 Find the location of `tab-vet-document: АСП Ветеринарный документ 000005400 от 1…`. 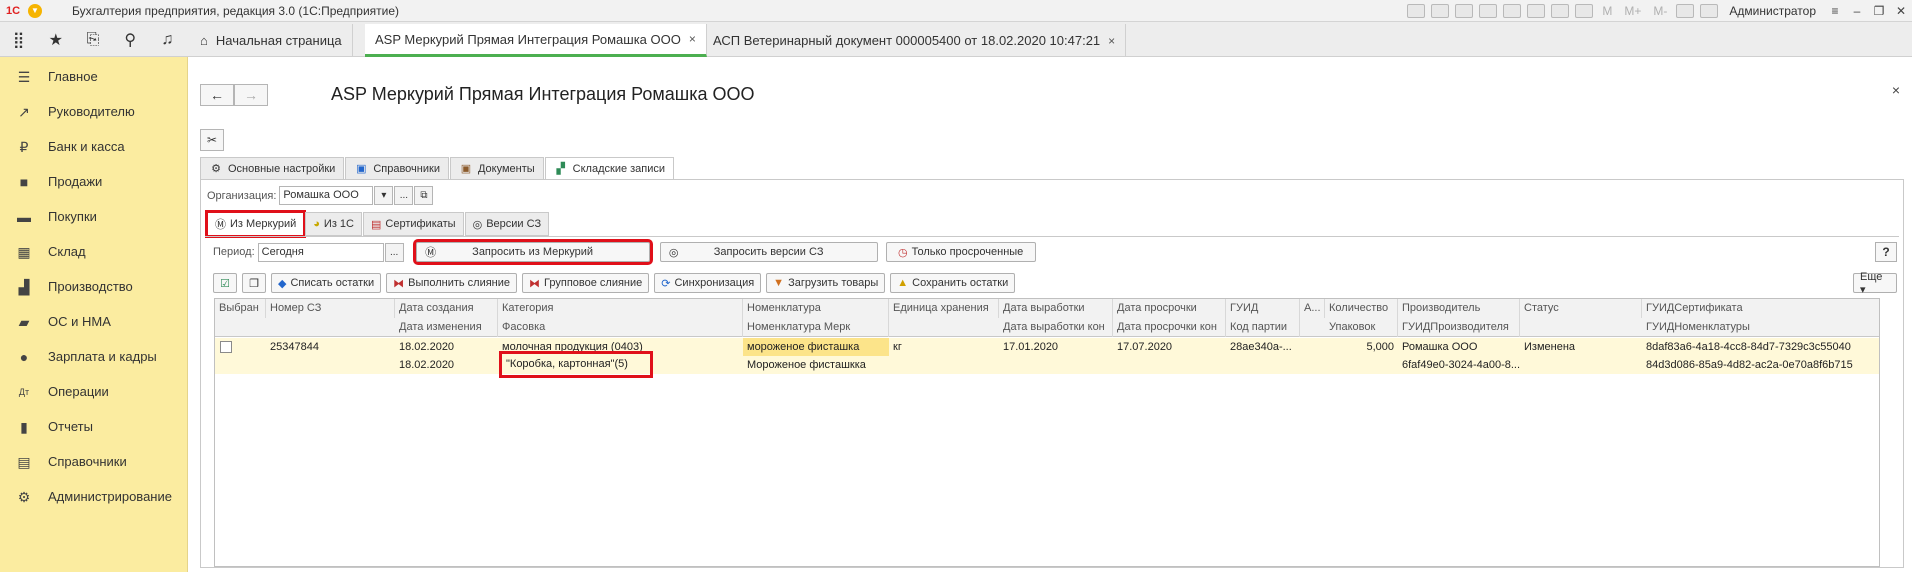

tab-vet-document: АСП Ветеринарный документ 000005400 от 1… is located at coordinates (915, 40).